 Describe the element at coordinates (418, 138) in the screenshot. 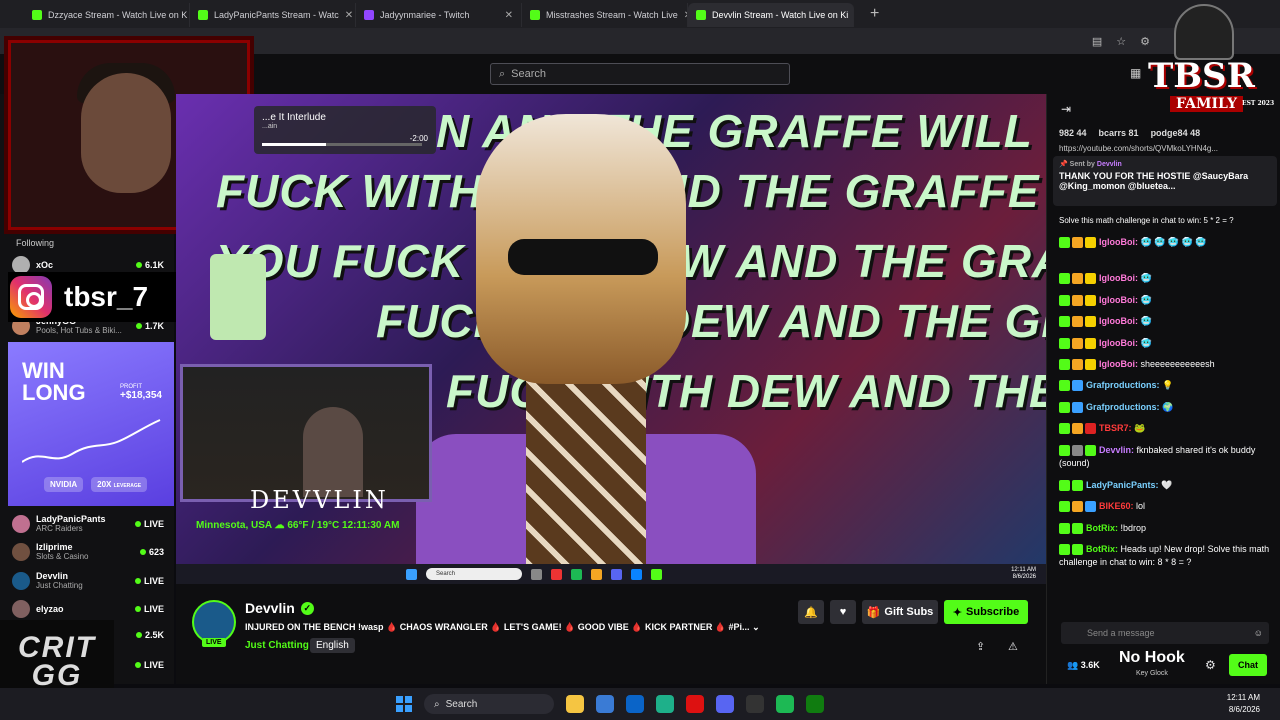

I see `music-time-left: -2:00` at that location.